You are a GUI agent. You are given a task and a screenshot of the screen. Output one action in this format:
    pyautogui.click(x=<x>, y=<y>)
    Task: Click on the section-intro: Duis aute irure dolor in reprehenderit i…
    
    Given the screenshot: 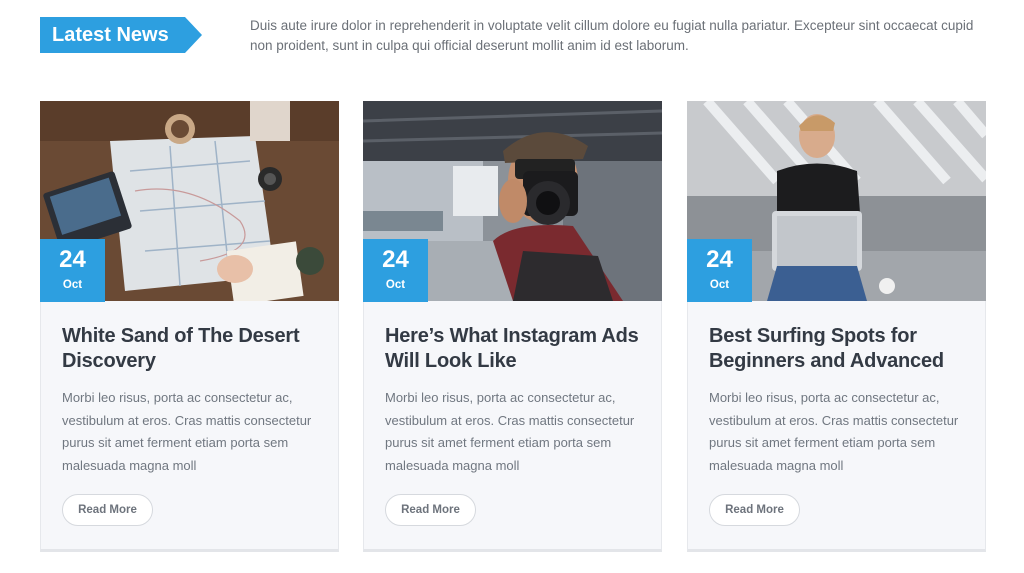 What is the action you would take?
    pyautogui.click(x=612, y=35)
    